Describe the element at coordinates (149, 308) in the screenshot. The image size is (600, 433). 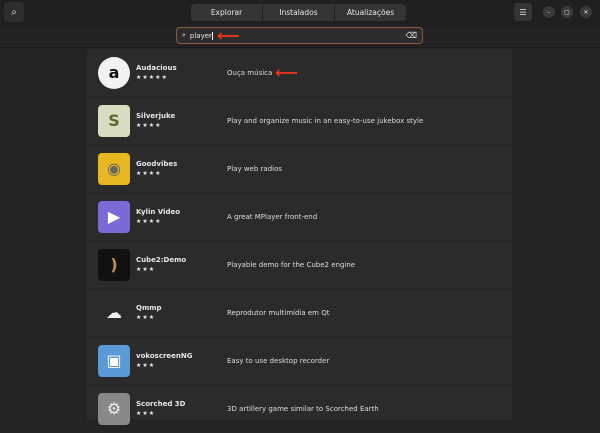
I see `app-name: Qmmp` at that location.